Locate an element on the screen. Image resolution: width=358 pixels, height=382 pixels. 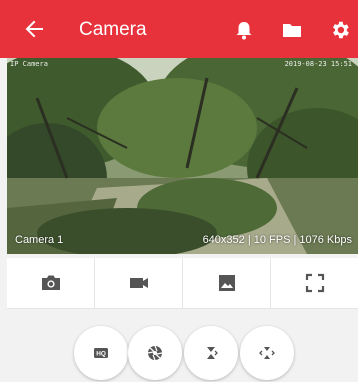
zoom-in-icon is located at coordinates (212, 353).